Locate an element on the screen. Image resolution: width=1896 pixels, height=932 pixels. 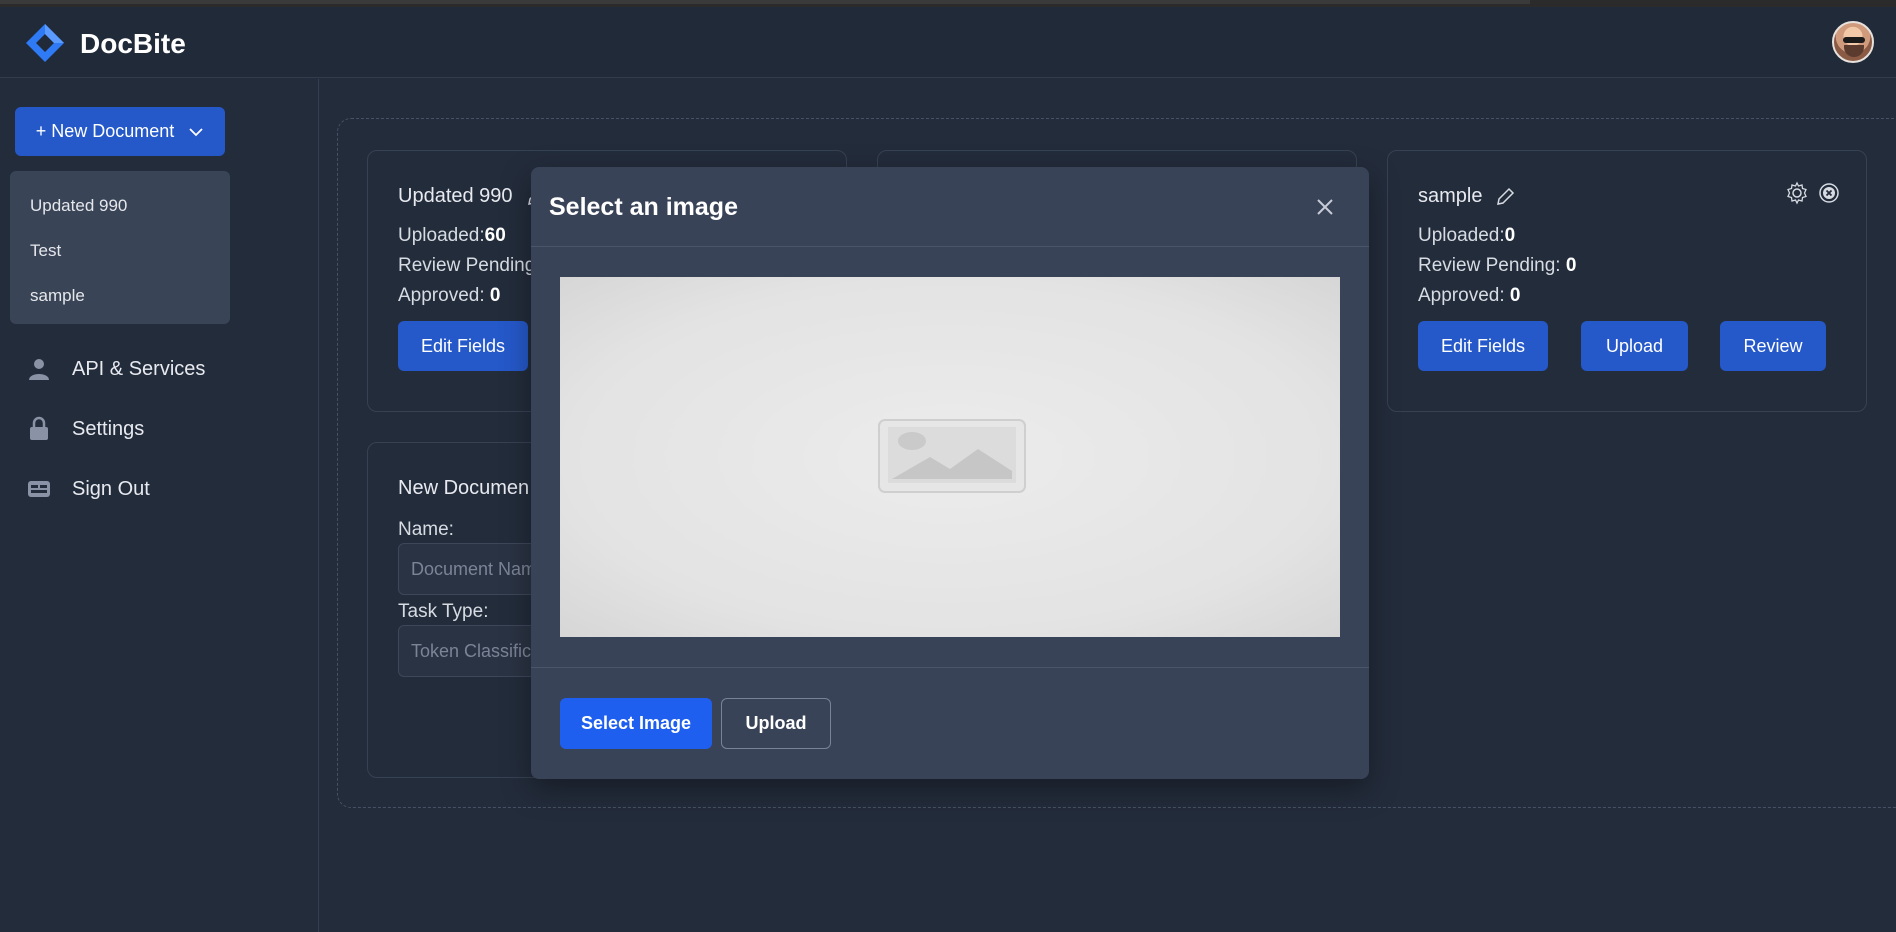
modal-header: Select an image is located at coordinates (950, 207).